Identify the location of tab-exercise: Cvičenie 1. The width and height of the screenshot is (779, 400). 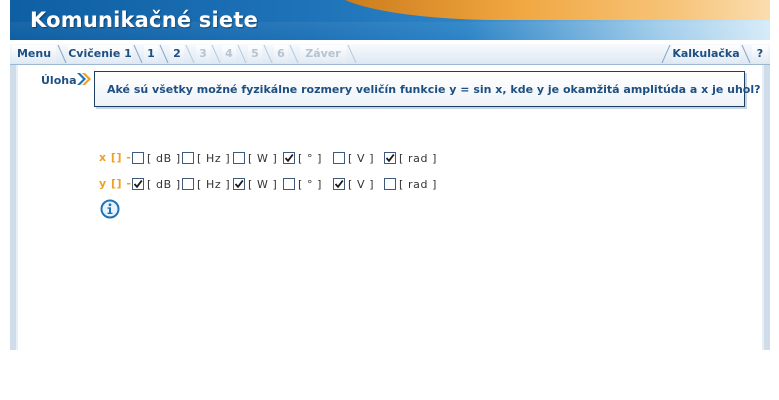
(100, 54).